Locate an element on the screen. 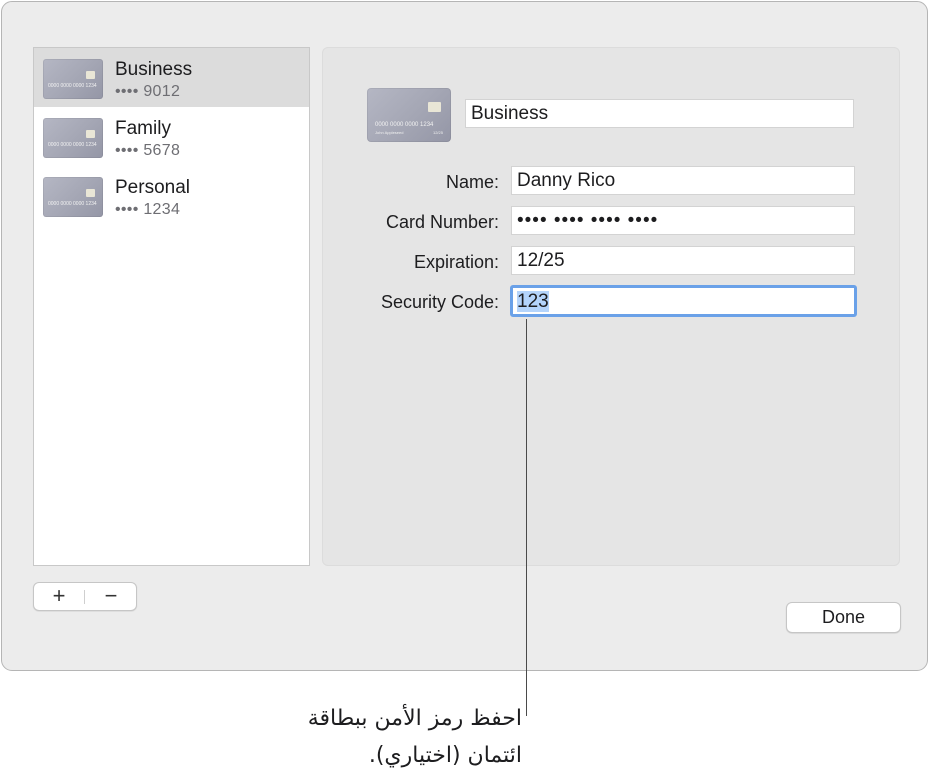  done-button: Done is located at coordinates (843, 617).